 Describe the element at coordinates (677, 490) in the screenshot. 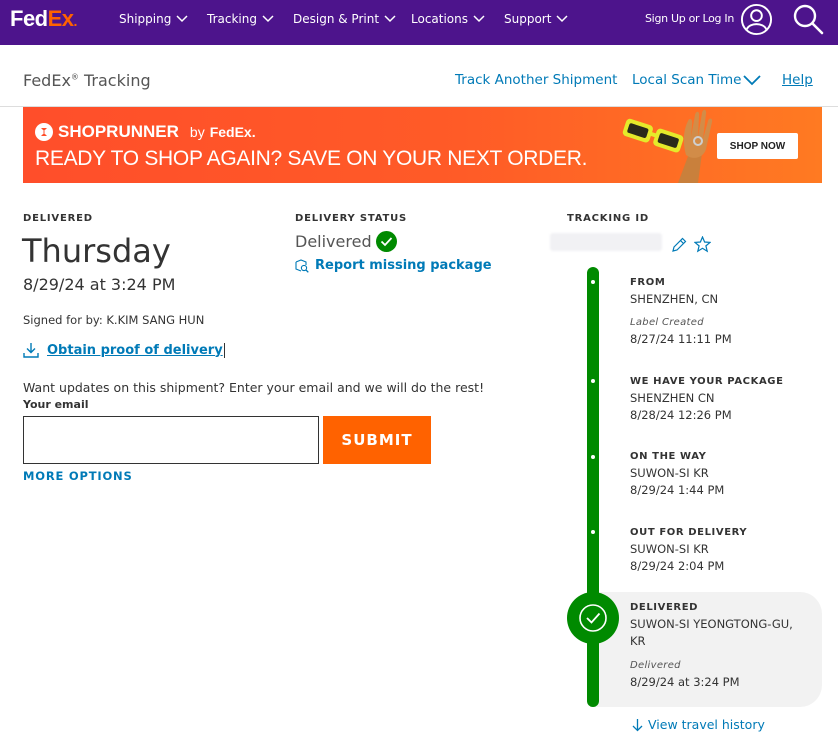

I see `event-time: 8/29/24 1:44 PM` at that location.